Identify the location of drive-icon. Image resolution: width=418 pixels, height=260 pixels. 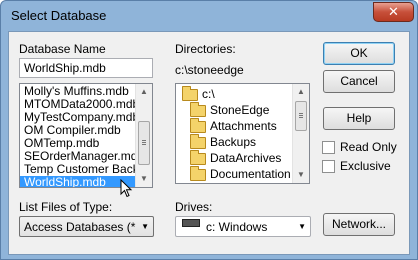
(191, 223).